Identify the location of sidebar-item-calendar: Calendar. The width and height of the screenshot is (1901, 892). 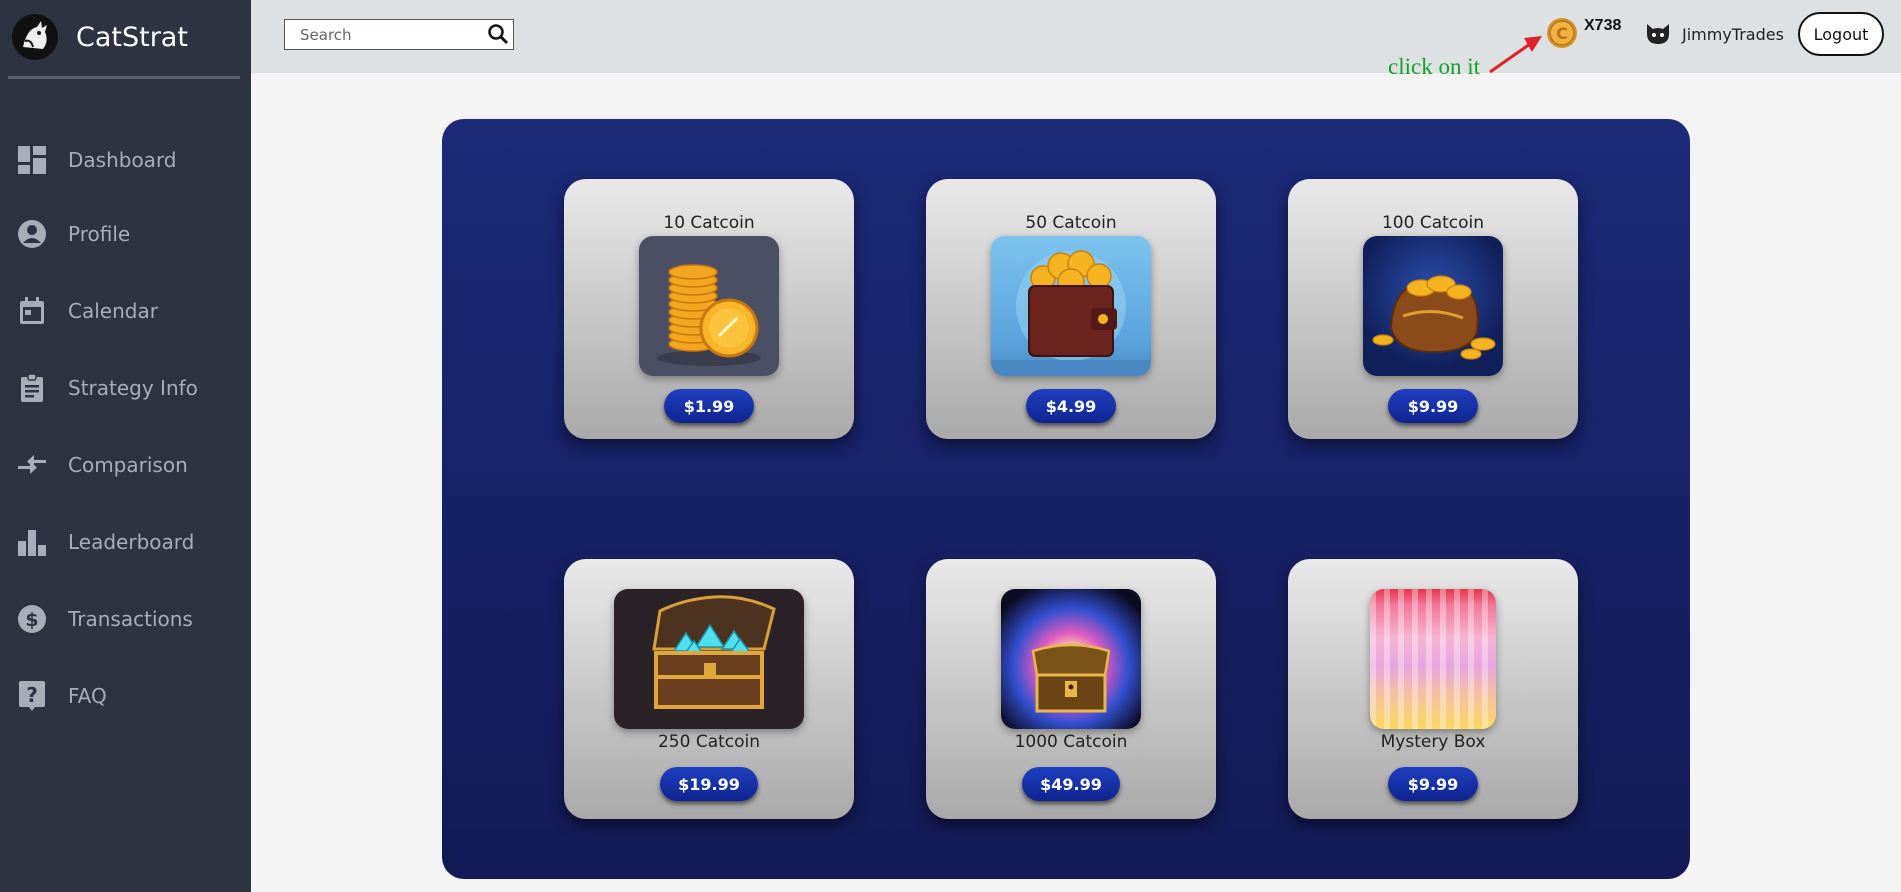
(125, 311).